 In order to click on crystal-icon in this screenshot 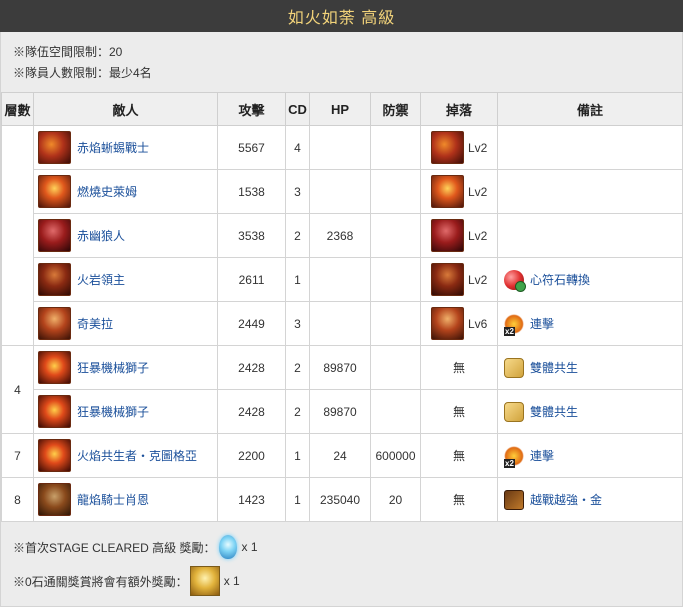, I will do `click(228, 547)`.